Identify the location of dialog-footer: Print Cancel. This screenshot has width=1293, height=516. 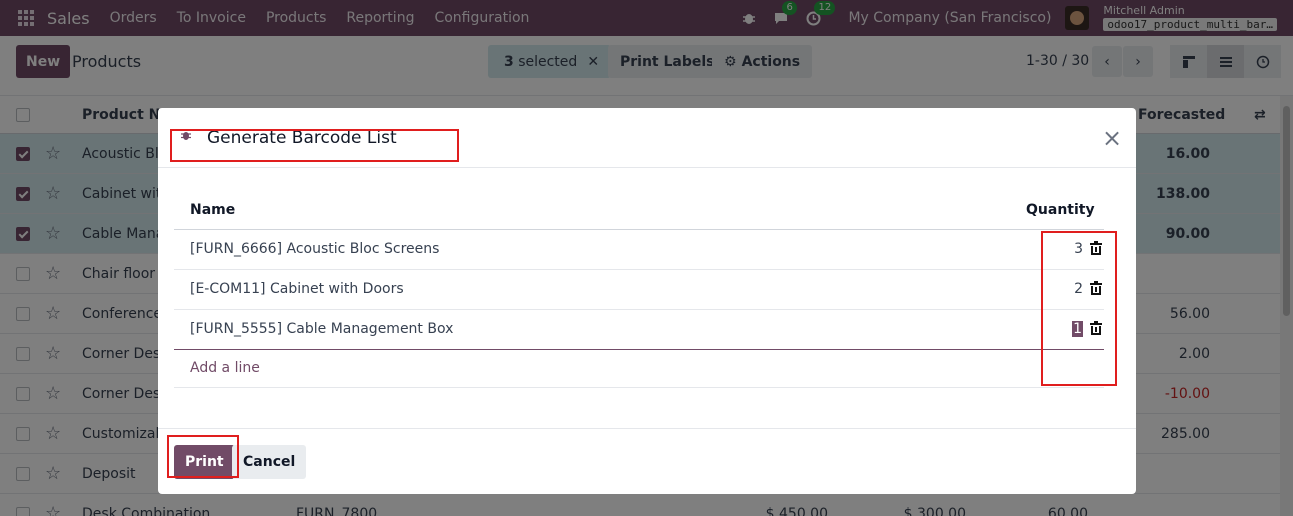
(647, 461).